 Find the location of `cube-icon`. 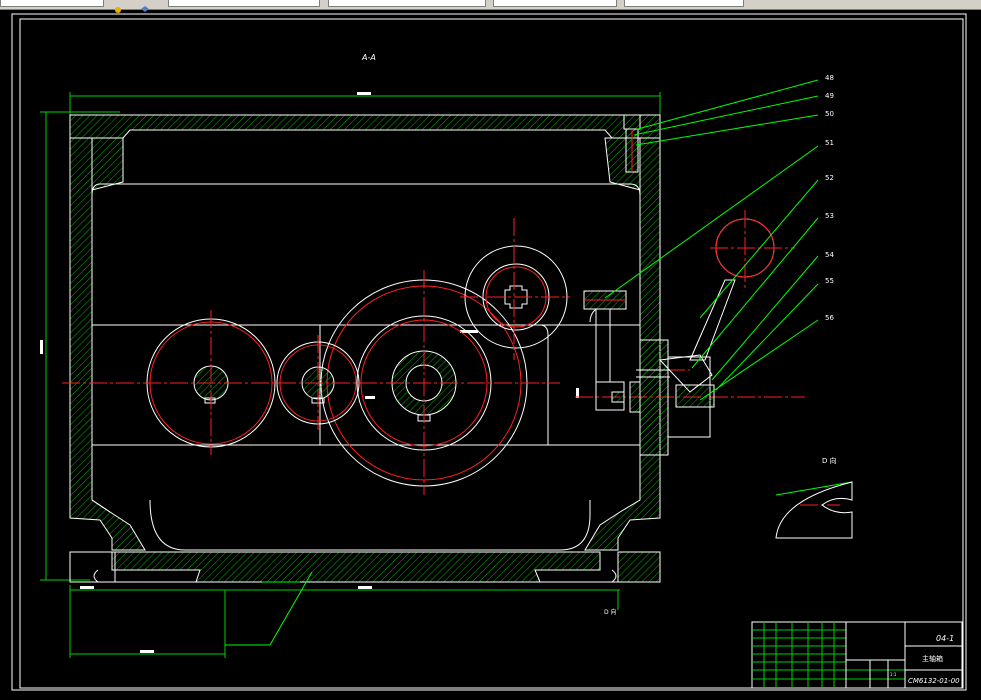

cube-icon is located at coordinates (144, 6).